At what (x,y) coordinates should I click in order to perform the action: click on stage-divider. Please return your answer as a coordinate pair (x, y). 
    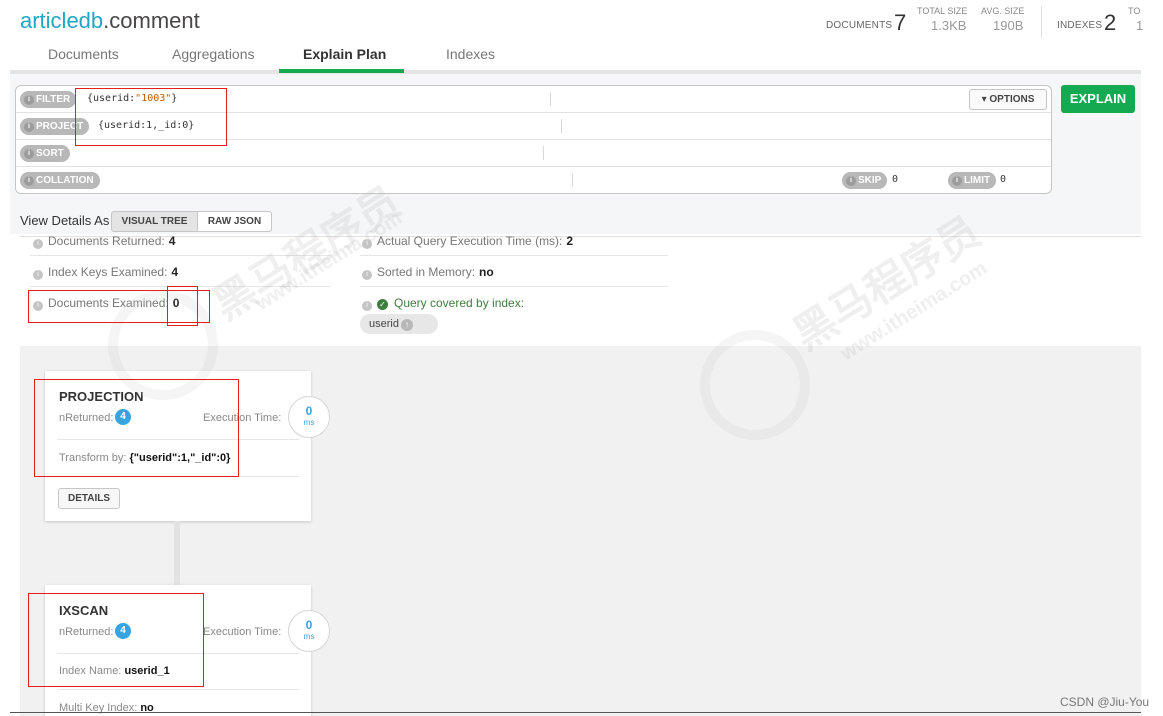
    Looking at the image, I should click on (178, 689).